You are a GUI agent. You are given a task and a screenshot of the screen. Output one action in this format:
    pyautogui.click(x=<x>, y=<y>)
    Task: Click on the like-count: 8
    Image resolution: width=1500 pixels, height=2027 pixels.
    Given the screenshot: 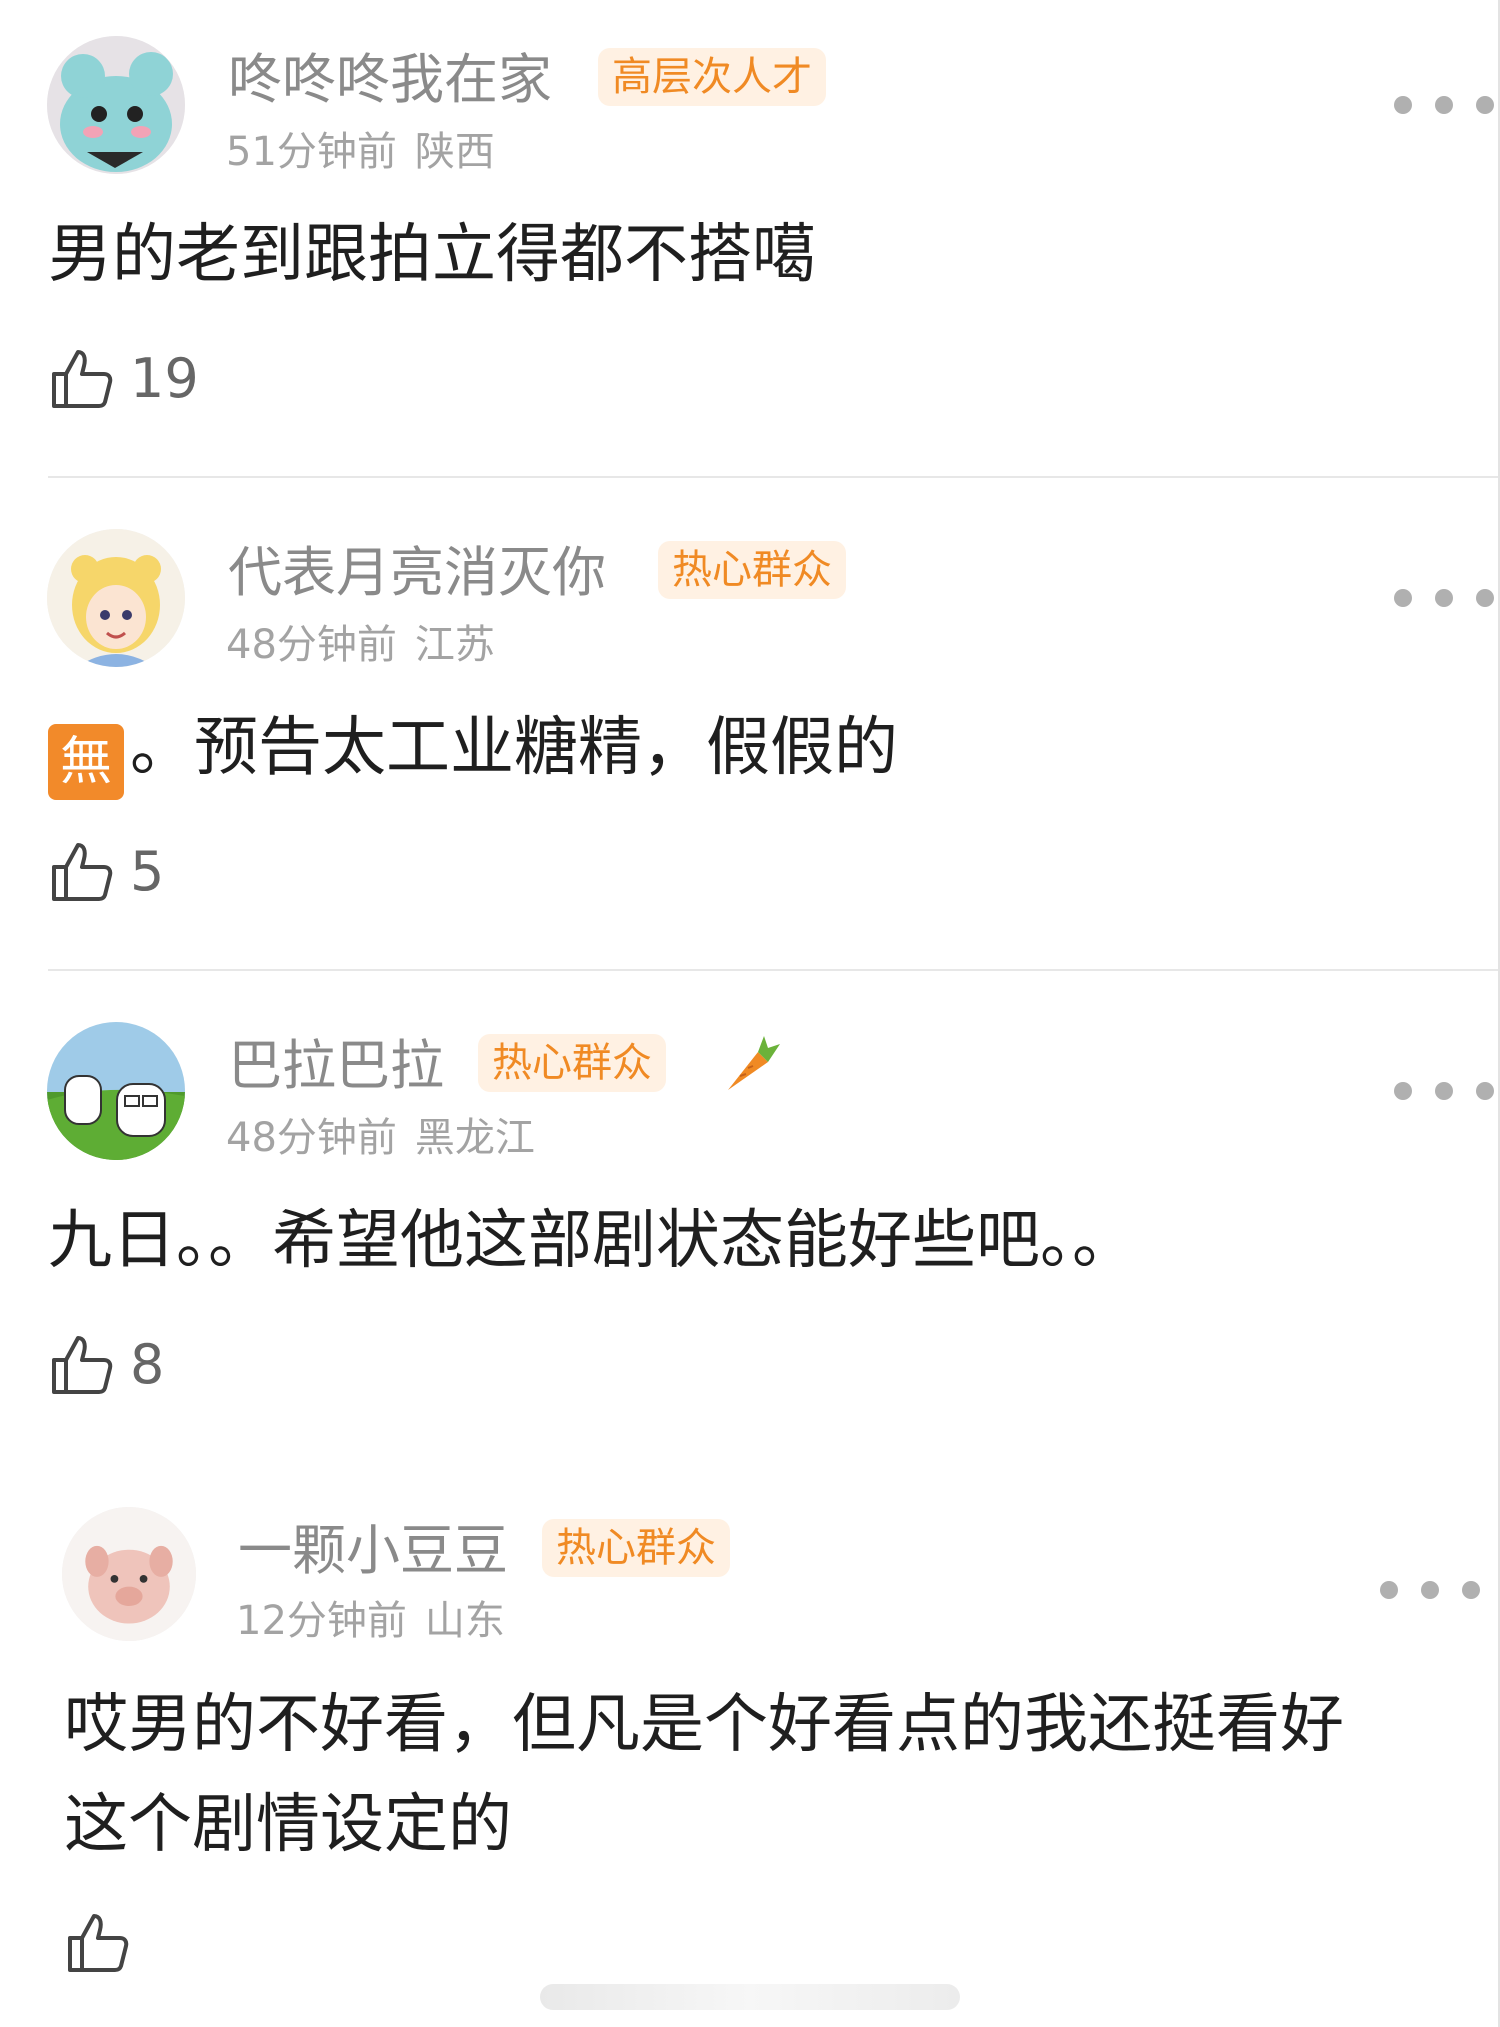 What is the action you would take?
    pyautogui.click(x=147, y=1364)
    